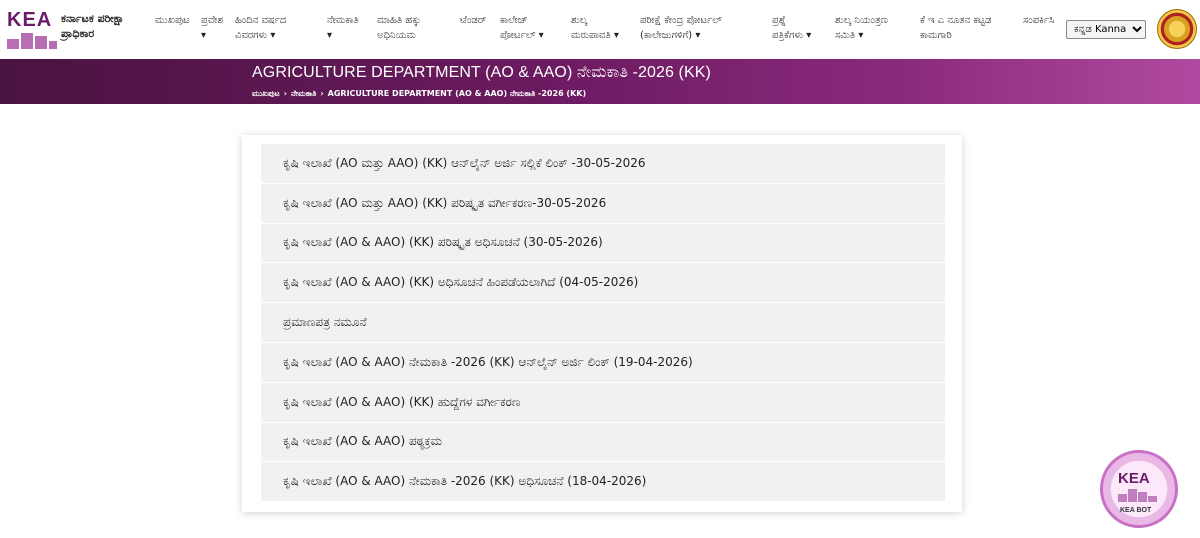  I want to click on nav-item-contact: ಸಂಪರ್ಕಿಸಿ, so click(1038, 20).